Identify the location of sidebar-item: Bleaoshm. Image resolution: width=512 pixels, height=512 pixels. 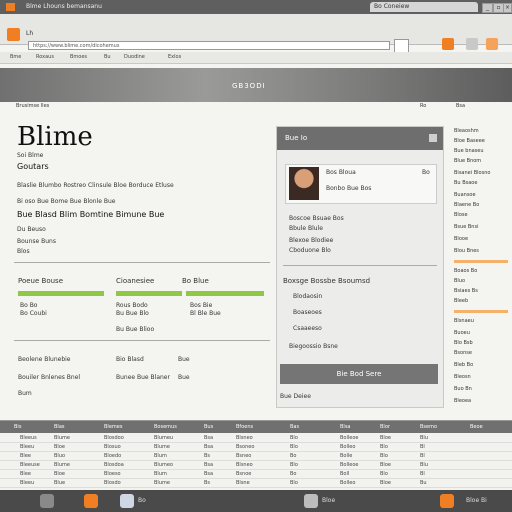
(466, 131).